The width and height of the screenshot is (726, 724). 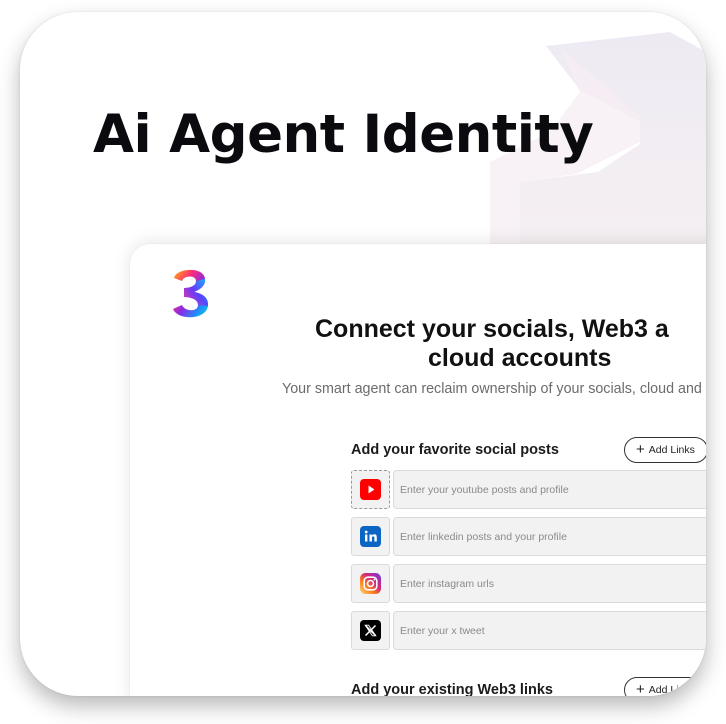 What do you see at coordinates (452, 689) in the screenshot?
I see `web3-section-title: Add your existing Web3 links` at bounding box center [452, 689].